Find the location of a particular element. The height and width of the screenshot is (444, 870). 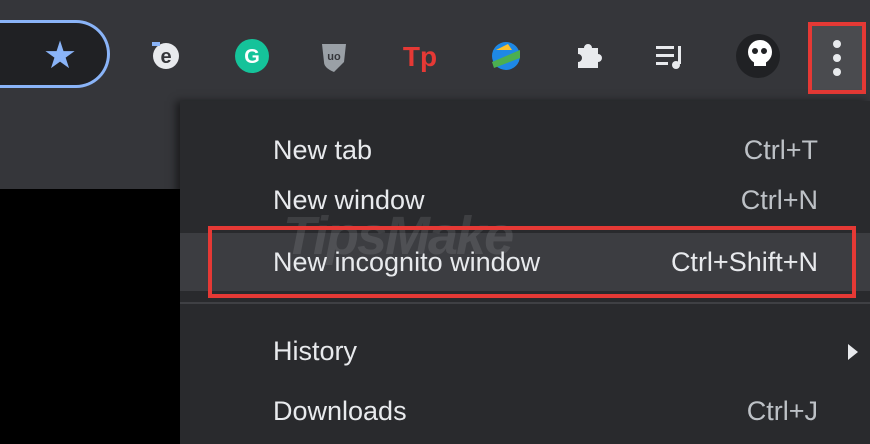

menu-separator is located at coordinates (525, 303).